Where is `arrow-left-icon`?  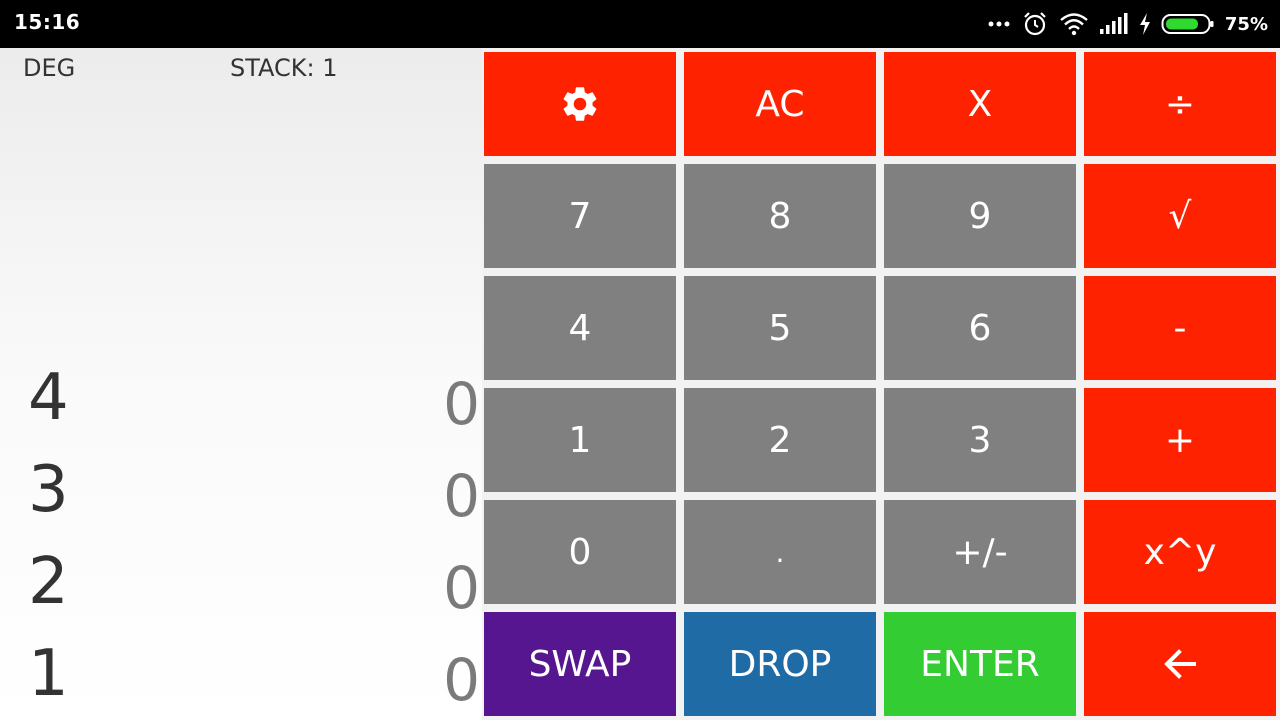 arrow-left-icon is located at coordinates (1180, 664).